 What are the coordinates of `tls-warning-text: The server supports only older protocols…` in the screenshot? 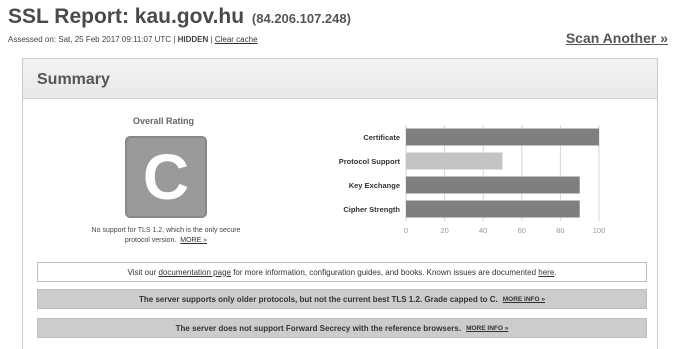 It's located at (318, 299).